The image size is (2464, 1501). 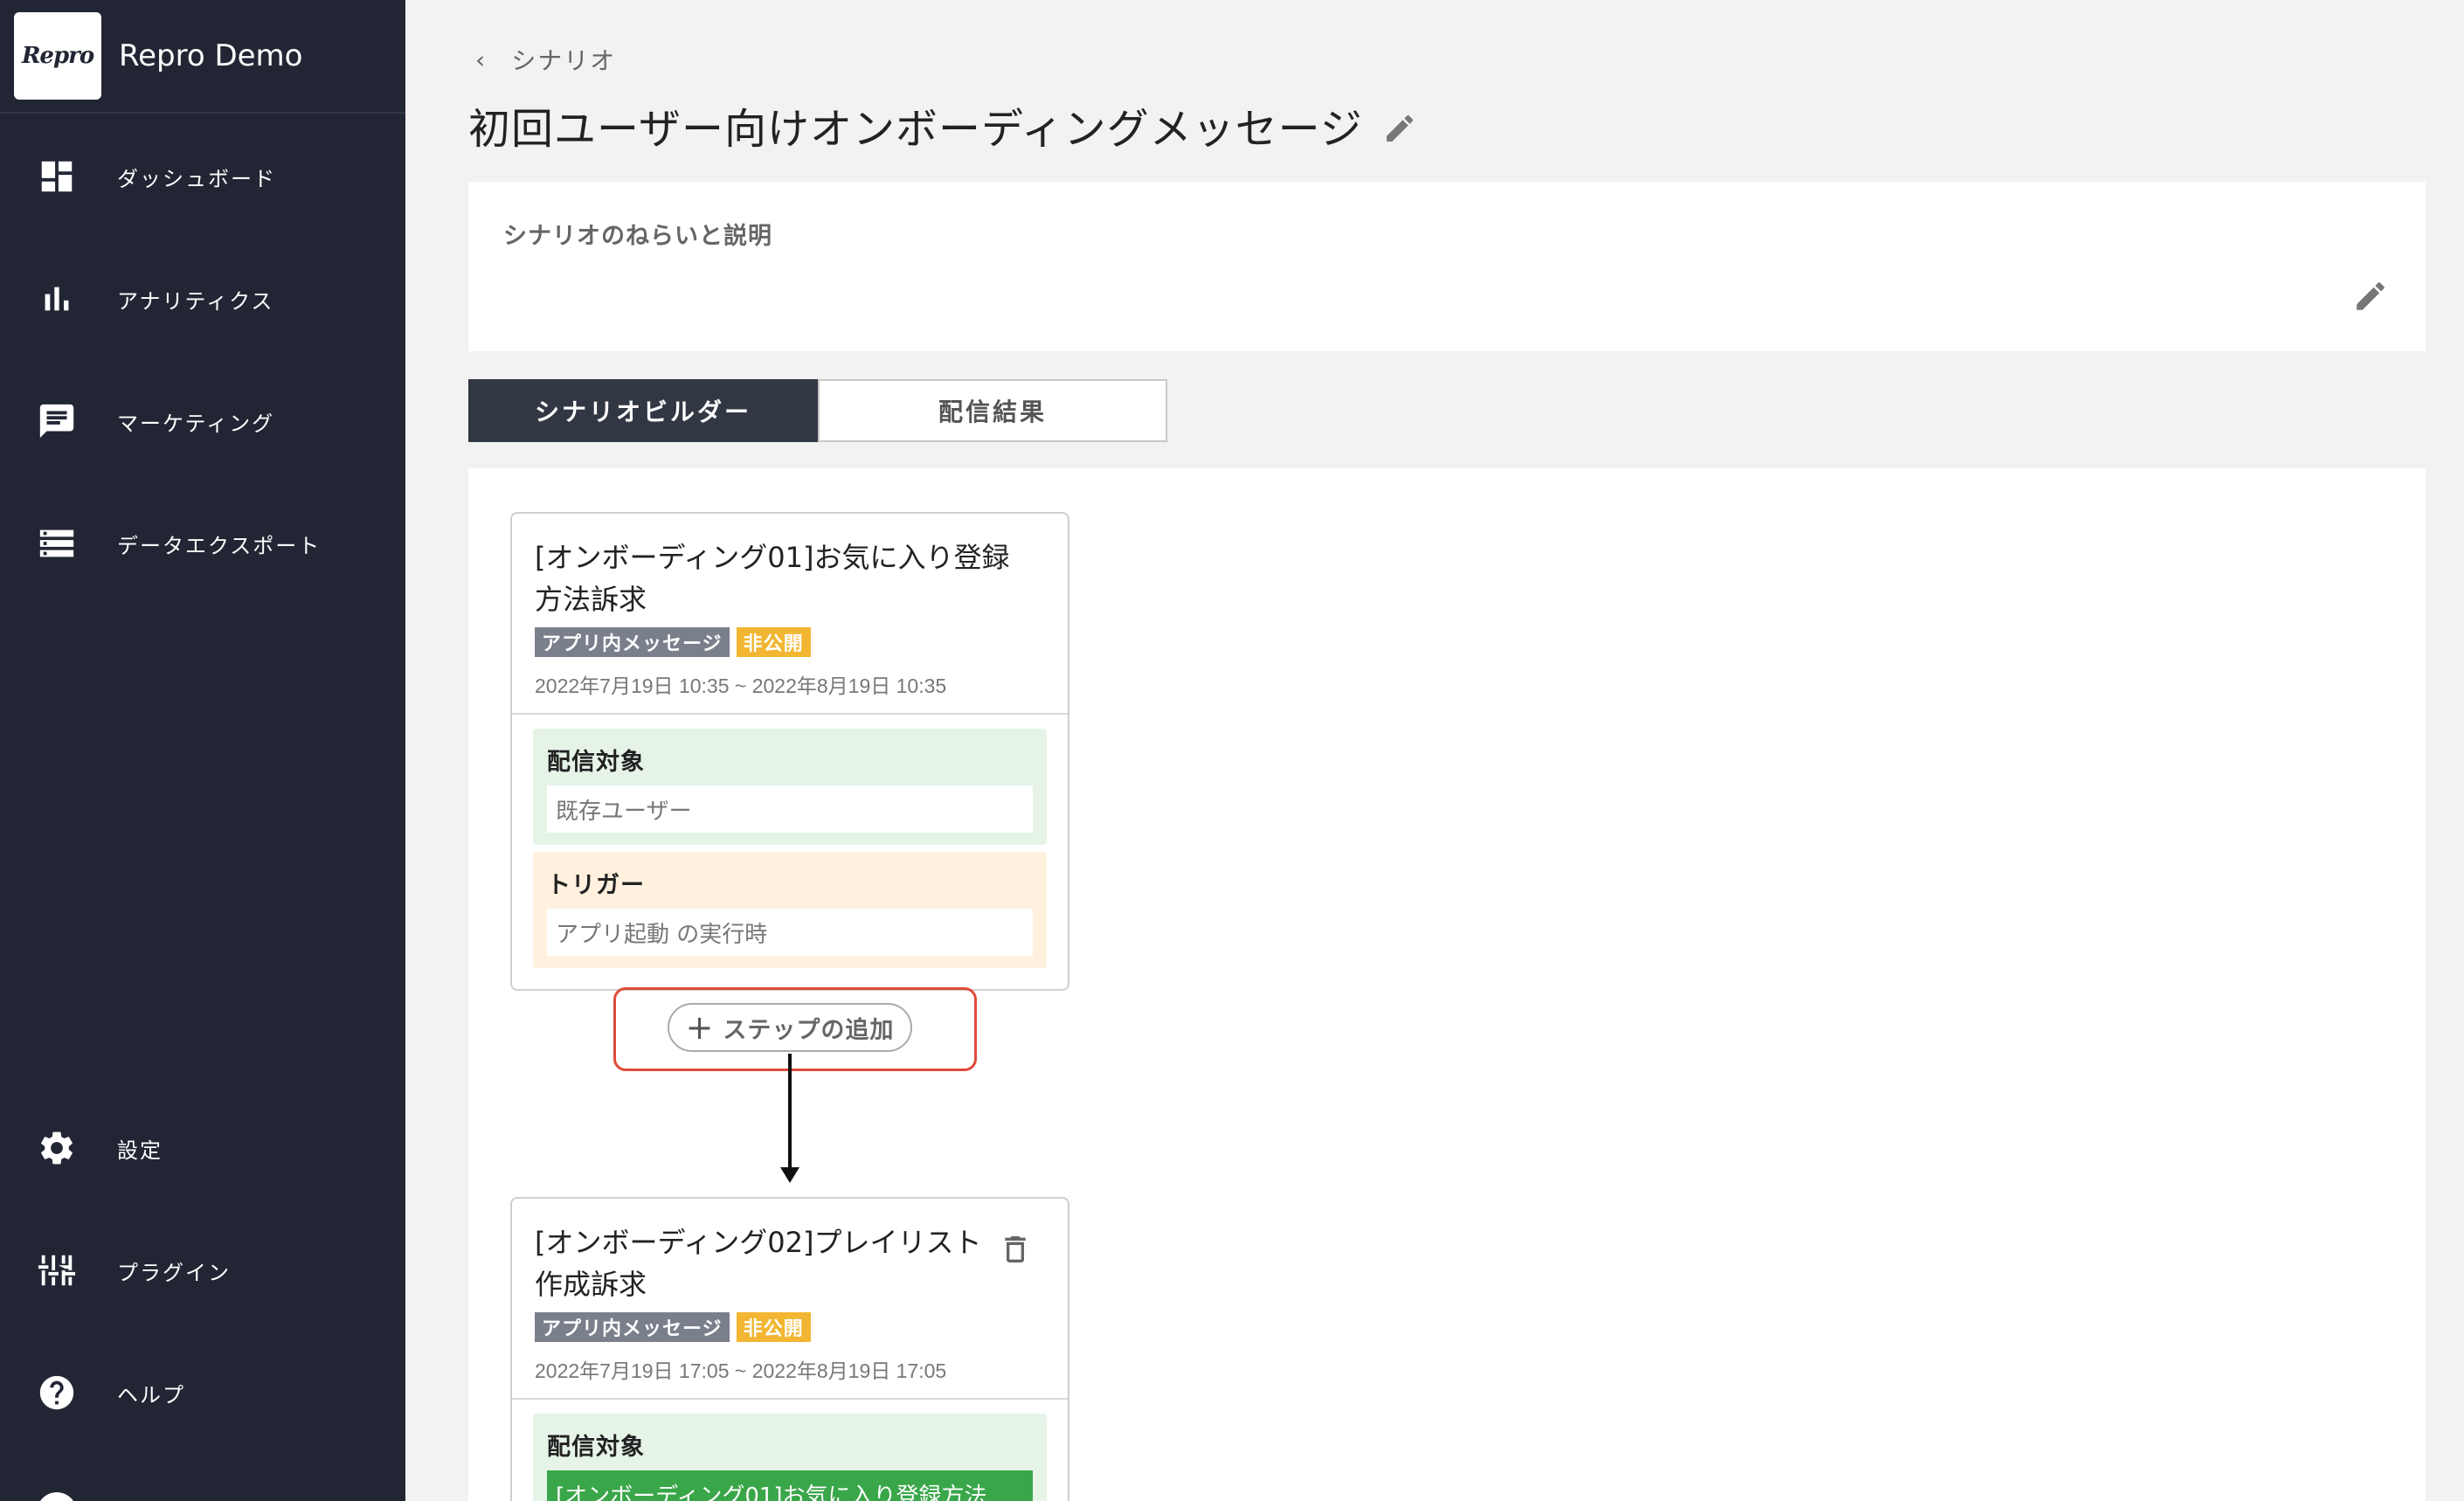 I want to click on plugin-icon, so click(x=57, y=1270).